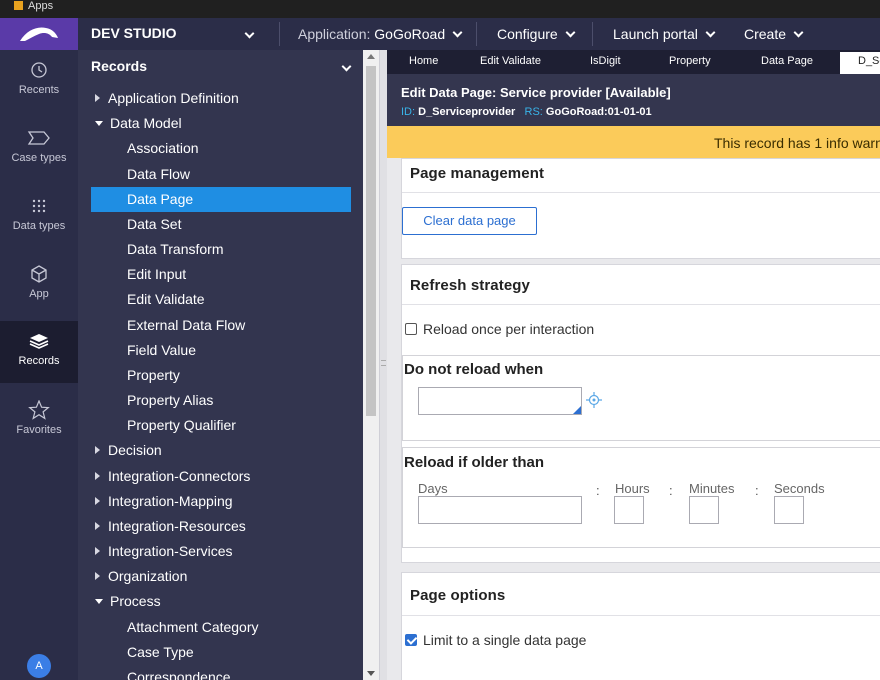  Describe the element at coordinates (500, 401) in the screenshot. I see `do-not-reload-input` at that location.